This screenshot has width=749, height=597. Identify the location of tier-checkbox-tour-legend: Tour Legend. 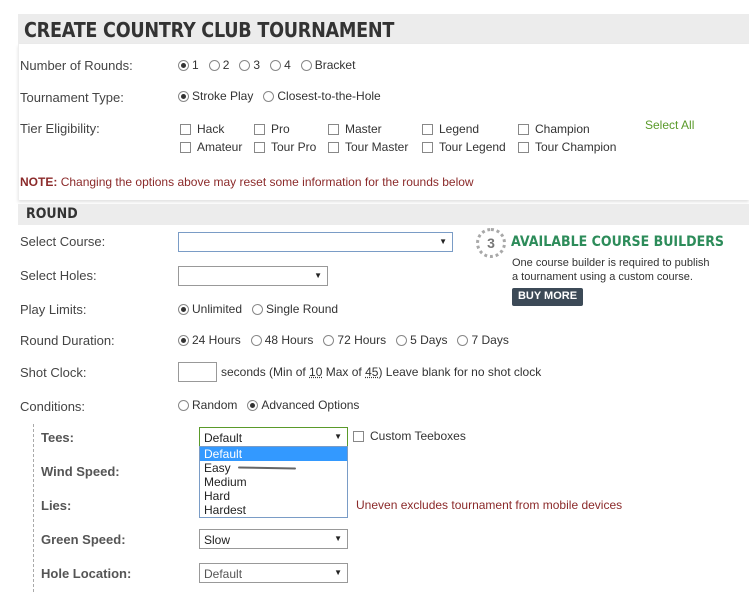
(464, 147).